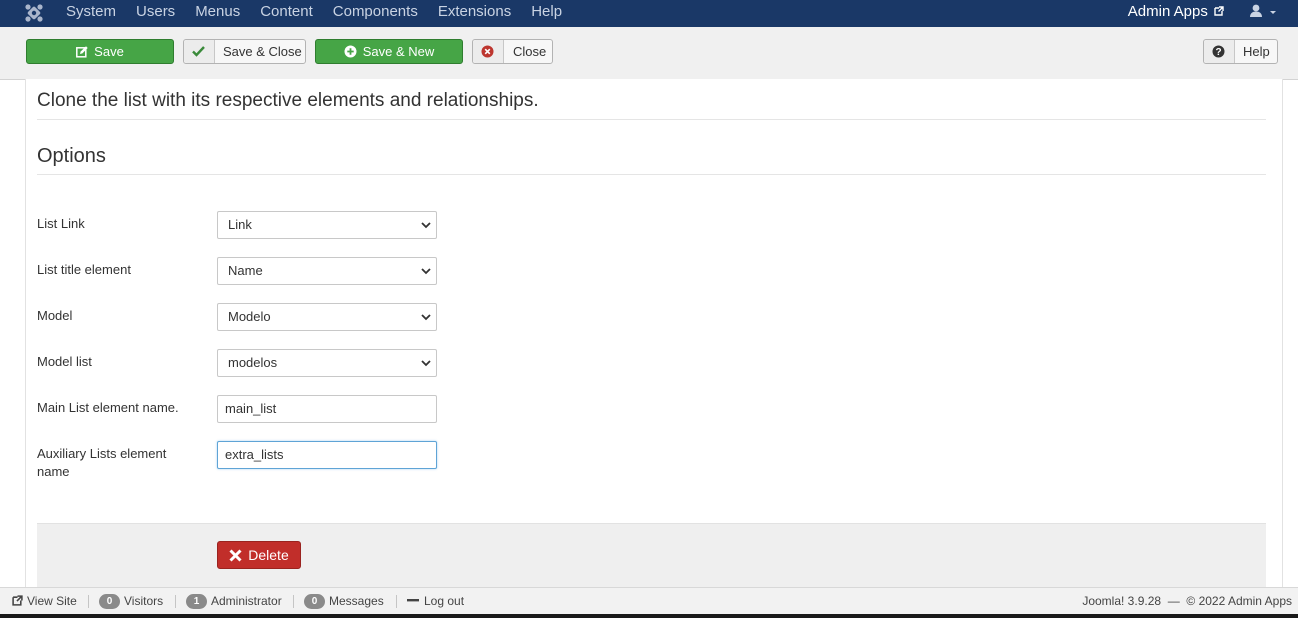 This screenshot has height=618, width=1298. Describe the element at coordinates (327, 317) in the screenshot. I see `model-select: Modelo` at that location.